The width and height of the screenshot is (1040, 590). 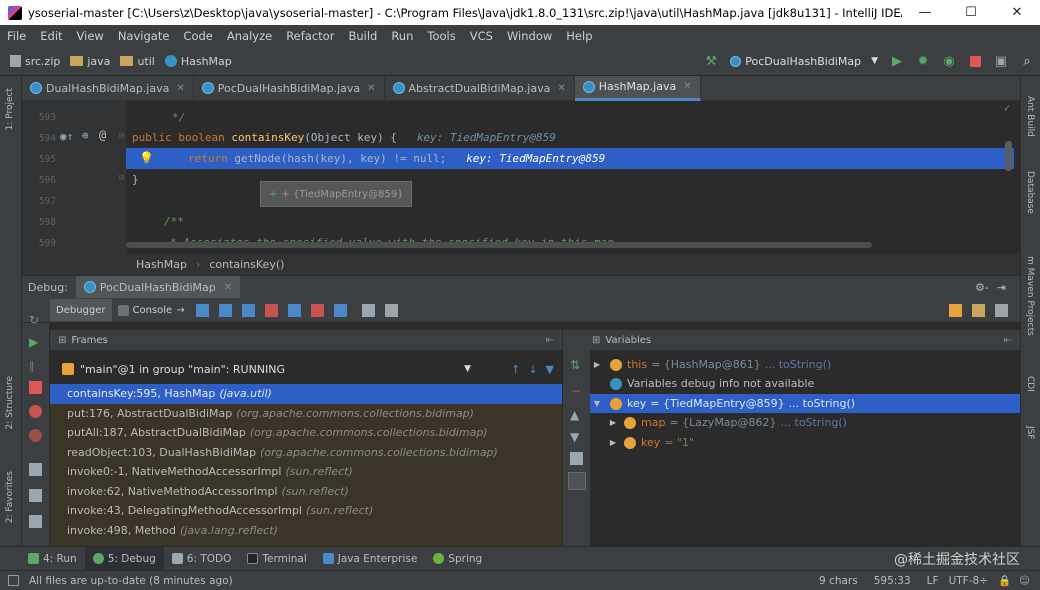 I want to click on lock-icon: 🔒, so click(x=1004, y=580).